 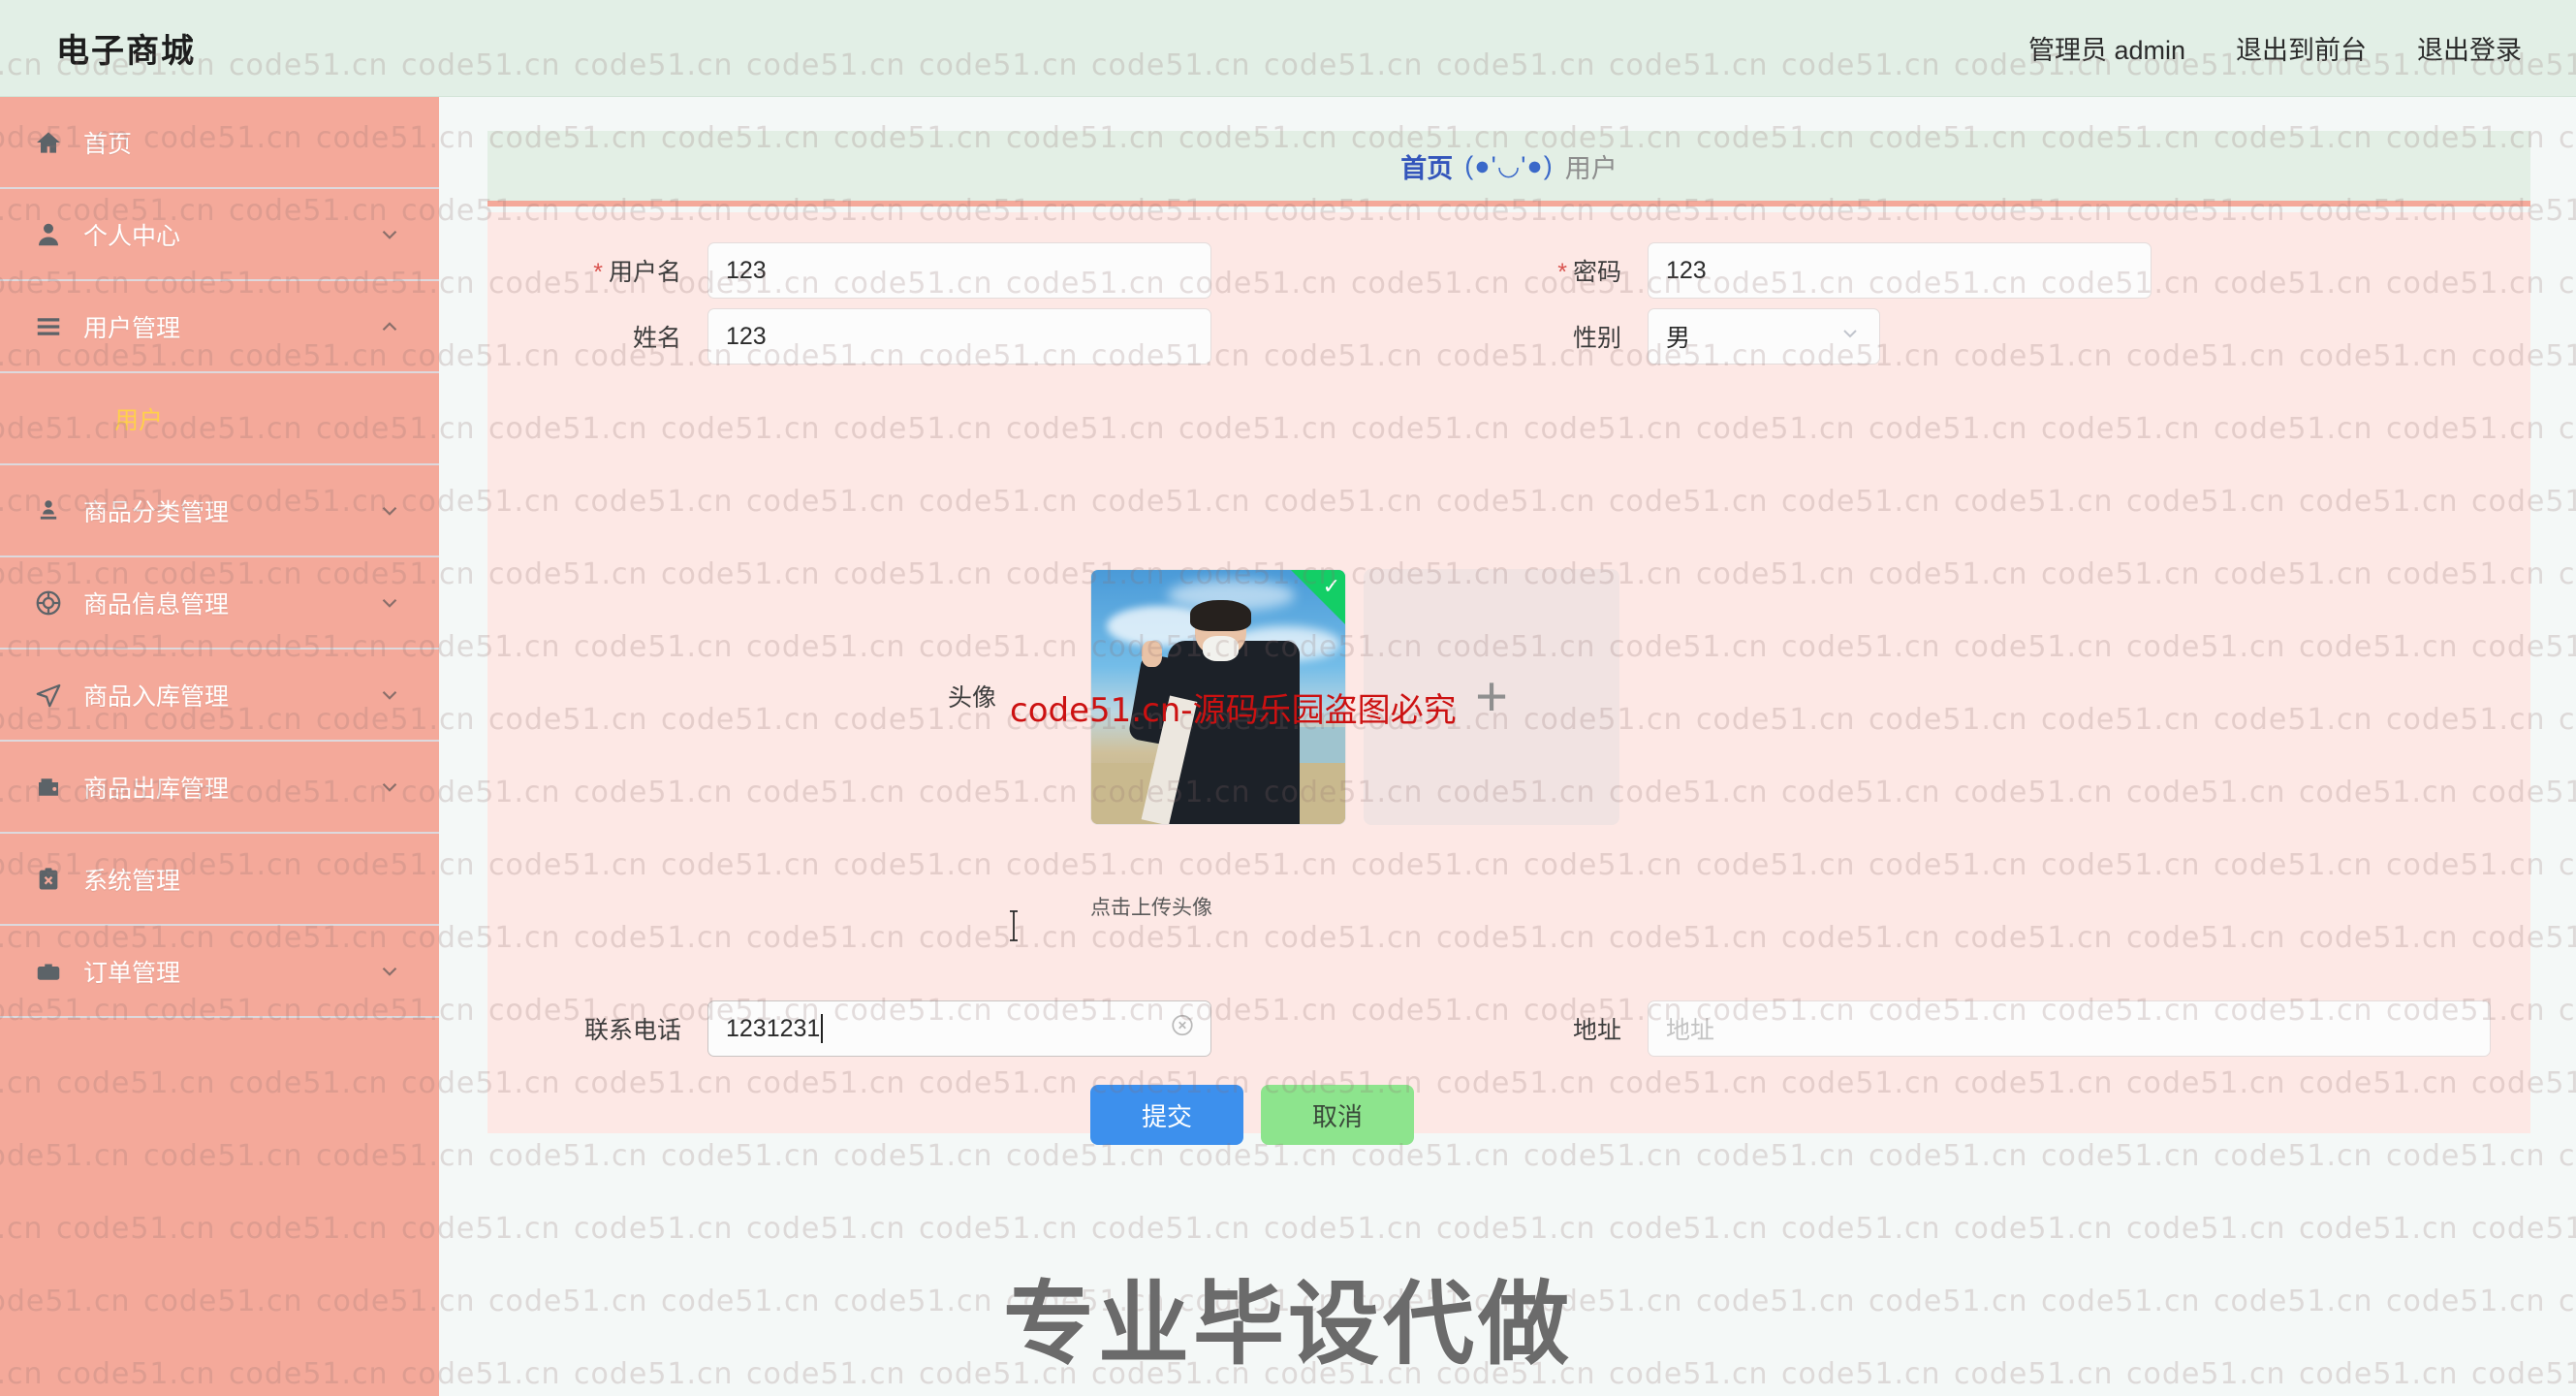 What do you see at coordinates (656, 338) in the screenshot?
I see `realname-label: 姓名` at bounding box center [656, 338].